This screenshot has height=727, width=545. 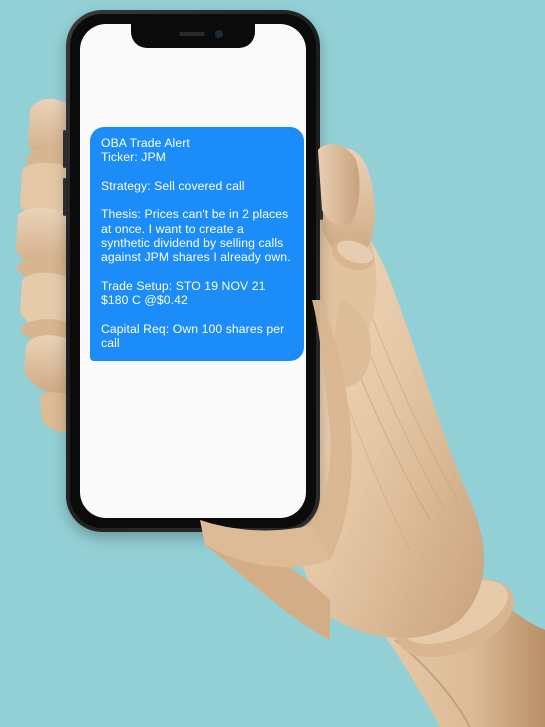 I want to click on phone-notch, so click(x=193, y=36).